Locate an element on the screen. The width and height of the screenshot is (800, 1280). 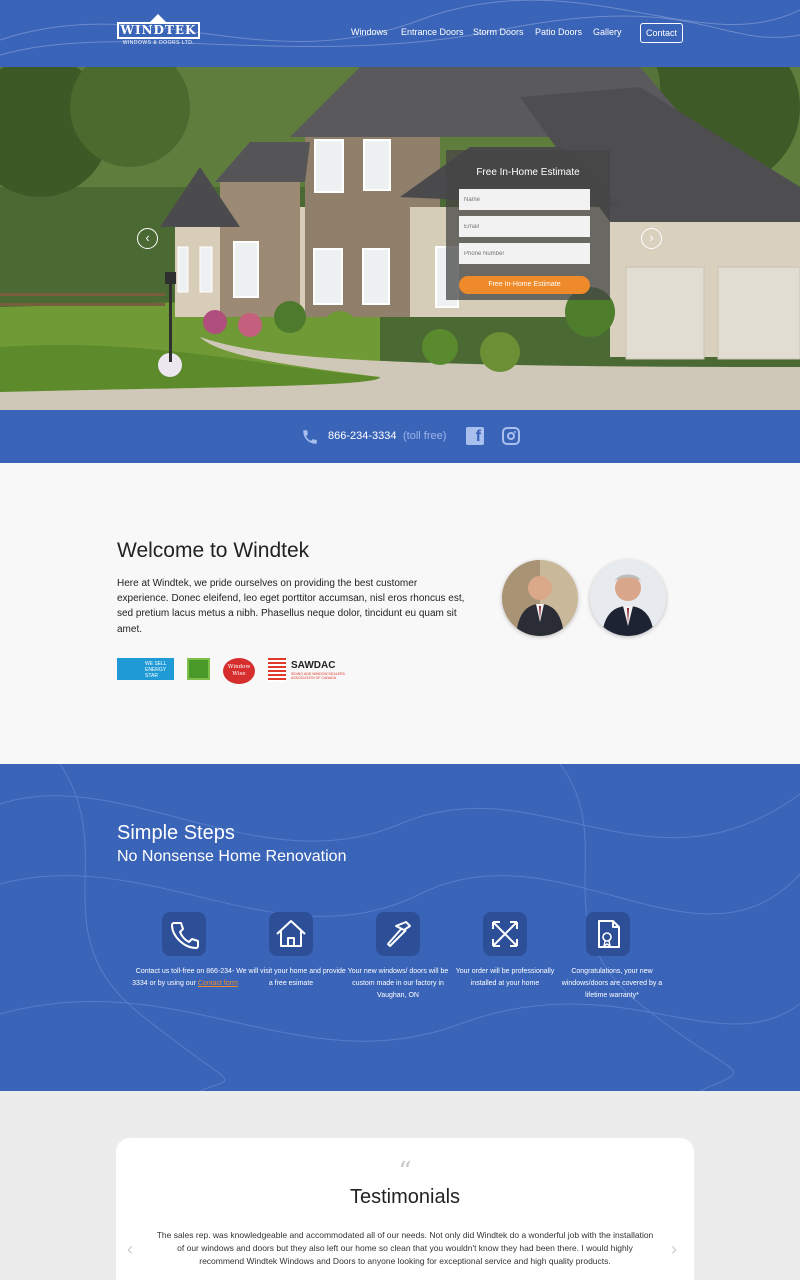
energy-star-badge: WE SELL ENERGY STAR is located at coordinates (145, 669).